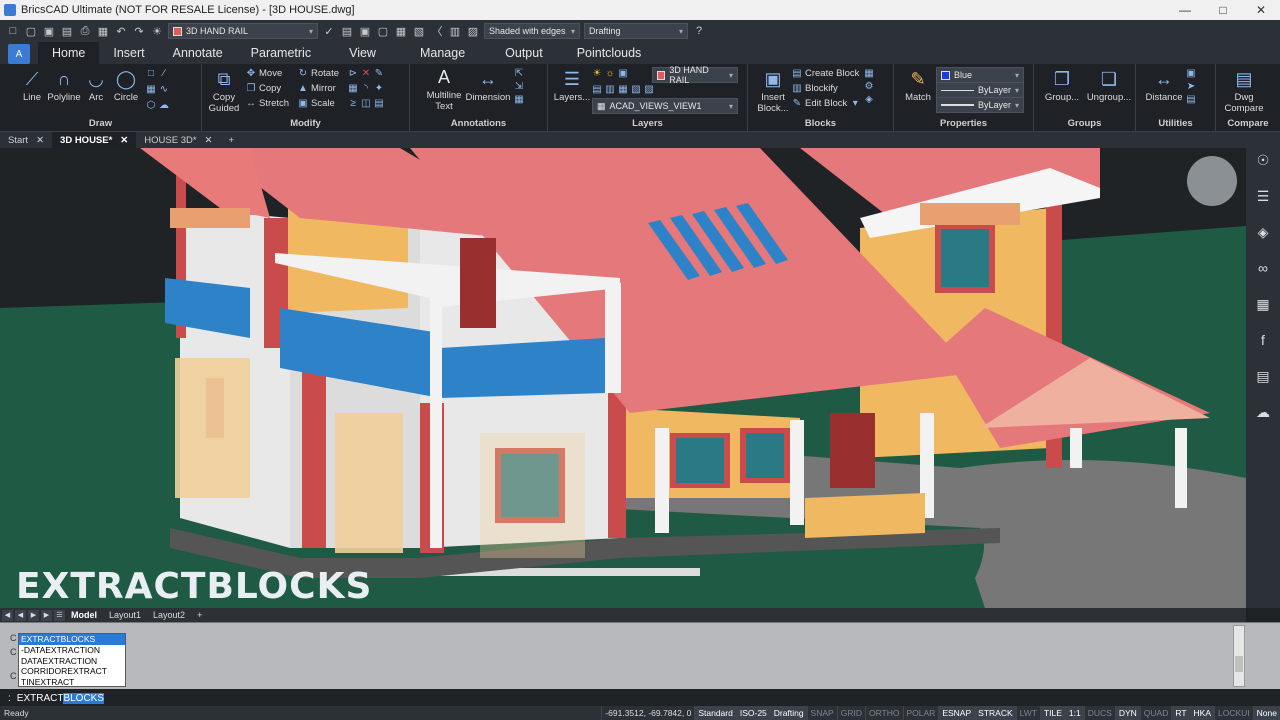 Image resolution: width=1280 pixels, height=720 pixels. What do you see at coordinates (610, 73) in the screenshot?
I see `layer-state-icons: ☀ ☼ ▣` at bounding box center [610, 73].